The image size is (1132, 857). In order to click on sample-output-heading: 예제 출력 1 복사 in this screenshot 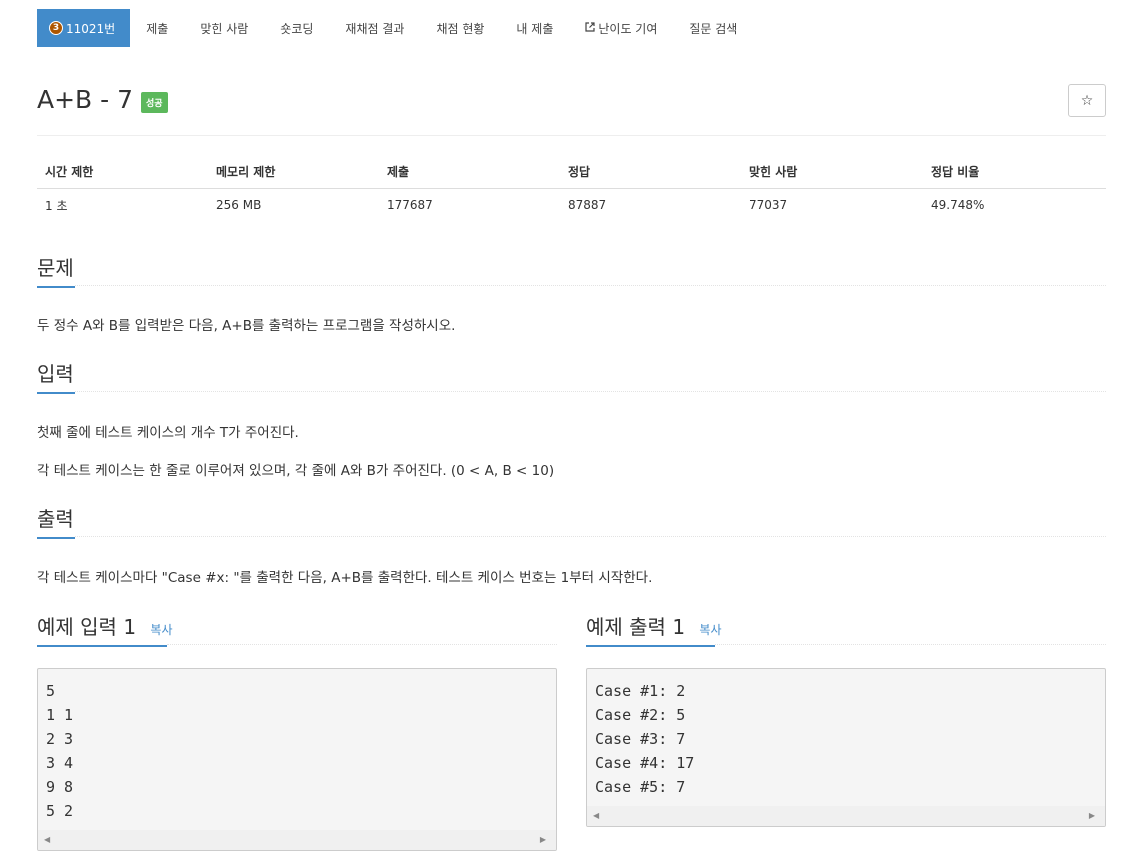, I will do `click(654, 629)`.